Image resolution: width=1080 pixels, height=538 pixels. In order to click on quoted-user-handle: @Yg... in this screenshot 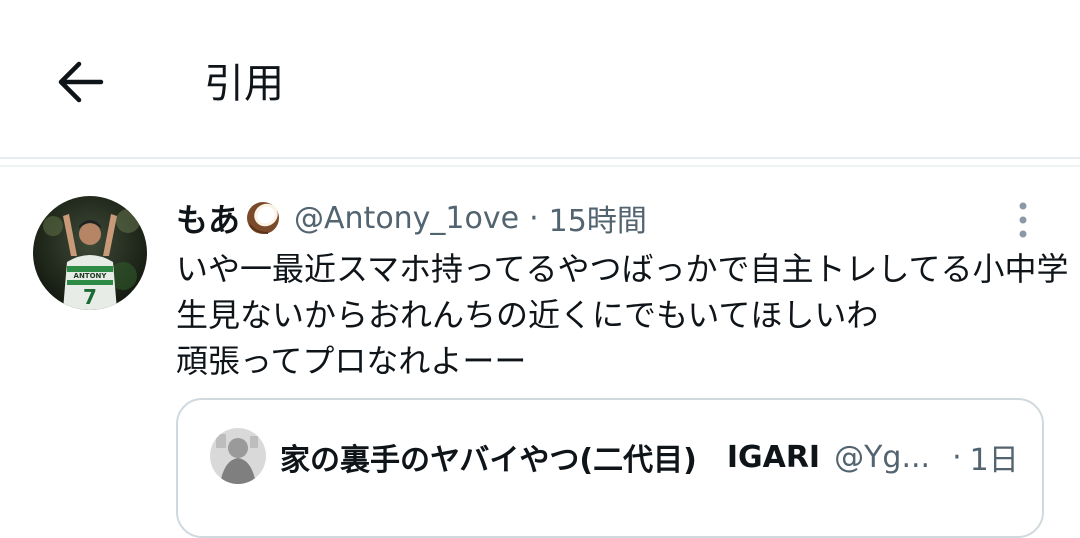, I will do `click(882, 457)`.